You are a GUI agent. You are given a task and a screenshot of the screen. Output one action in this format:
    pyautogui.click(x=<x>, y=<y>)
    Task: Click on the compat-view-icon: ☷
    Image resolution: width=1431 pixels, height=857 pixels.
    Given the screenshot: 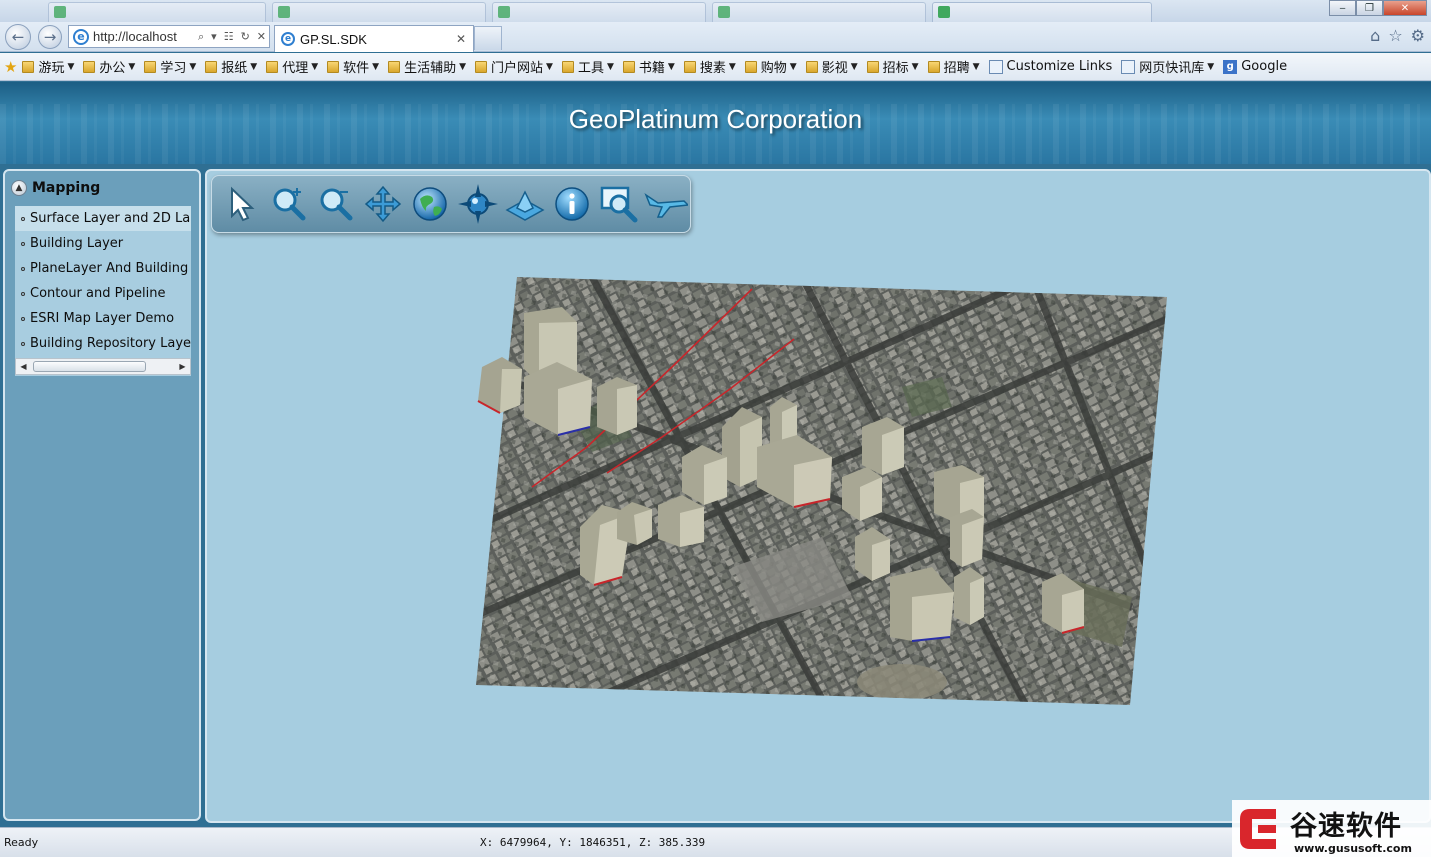 What is the action you would take?
    pyautogui.click(x=229, y=36)
    